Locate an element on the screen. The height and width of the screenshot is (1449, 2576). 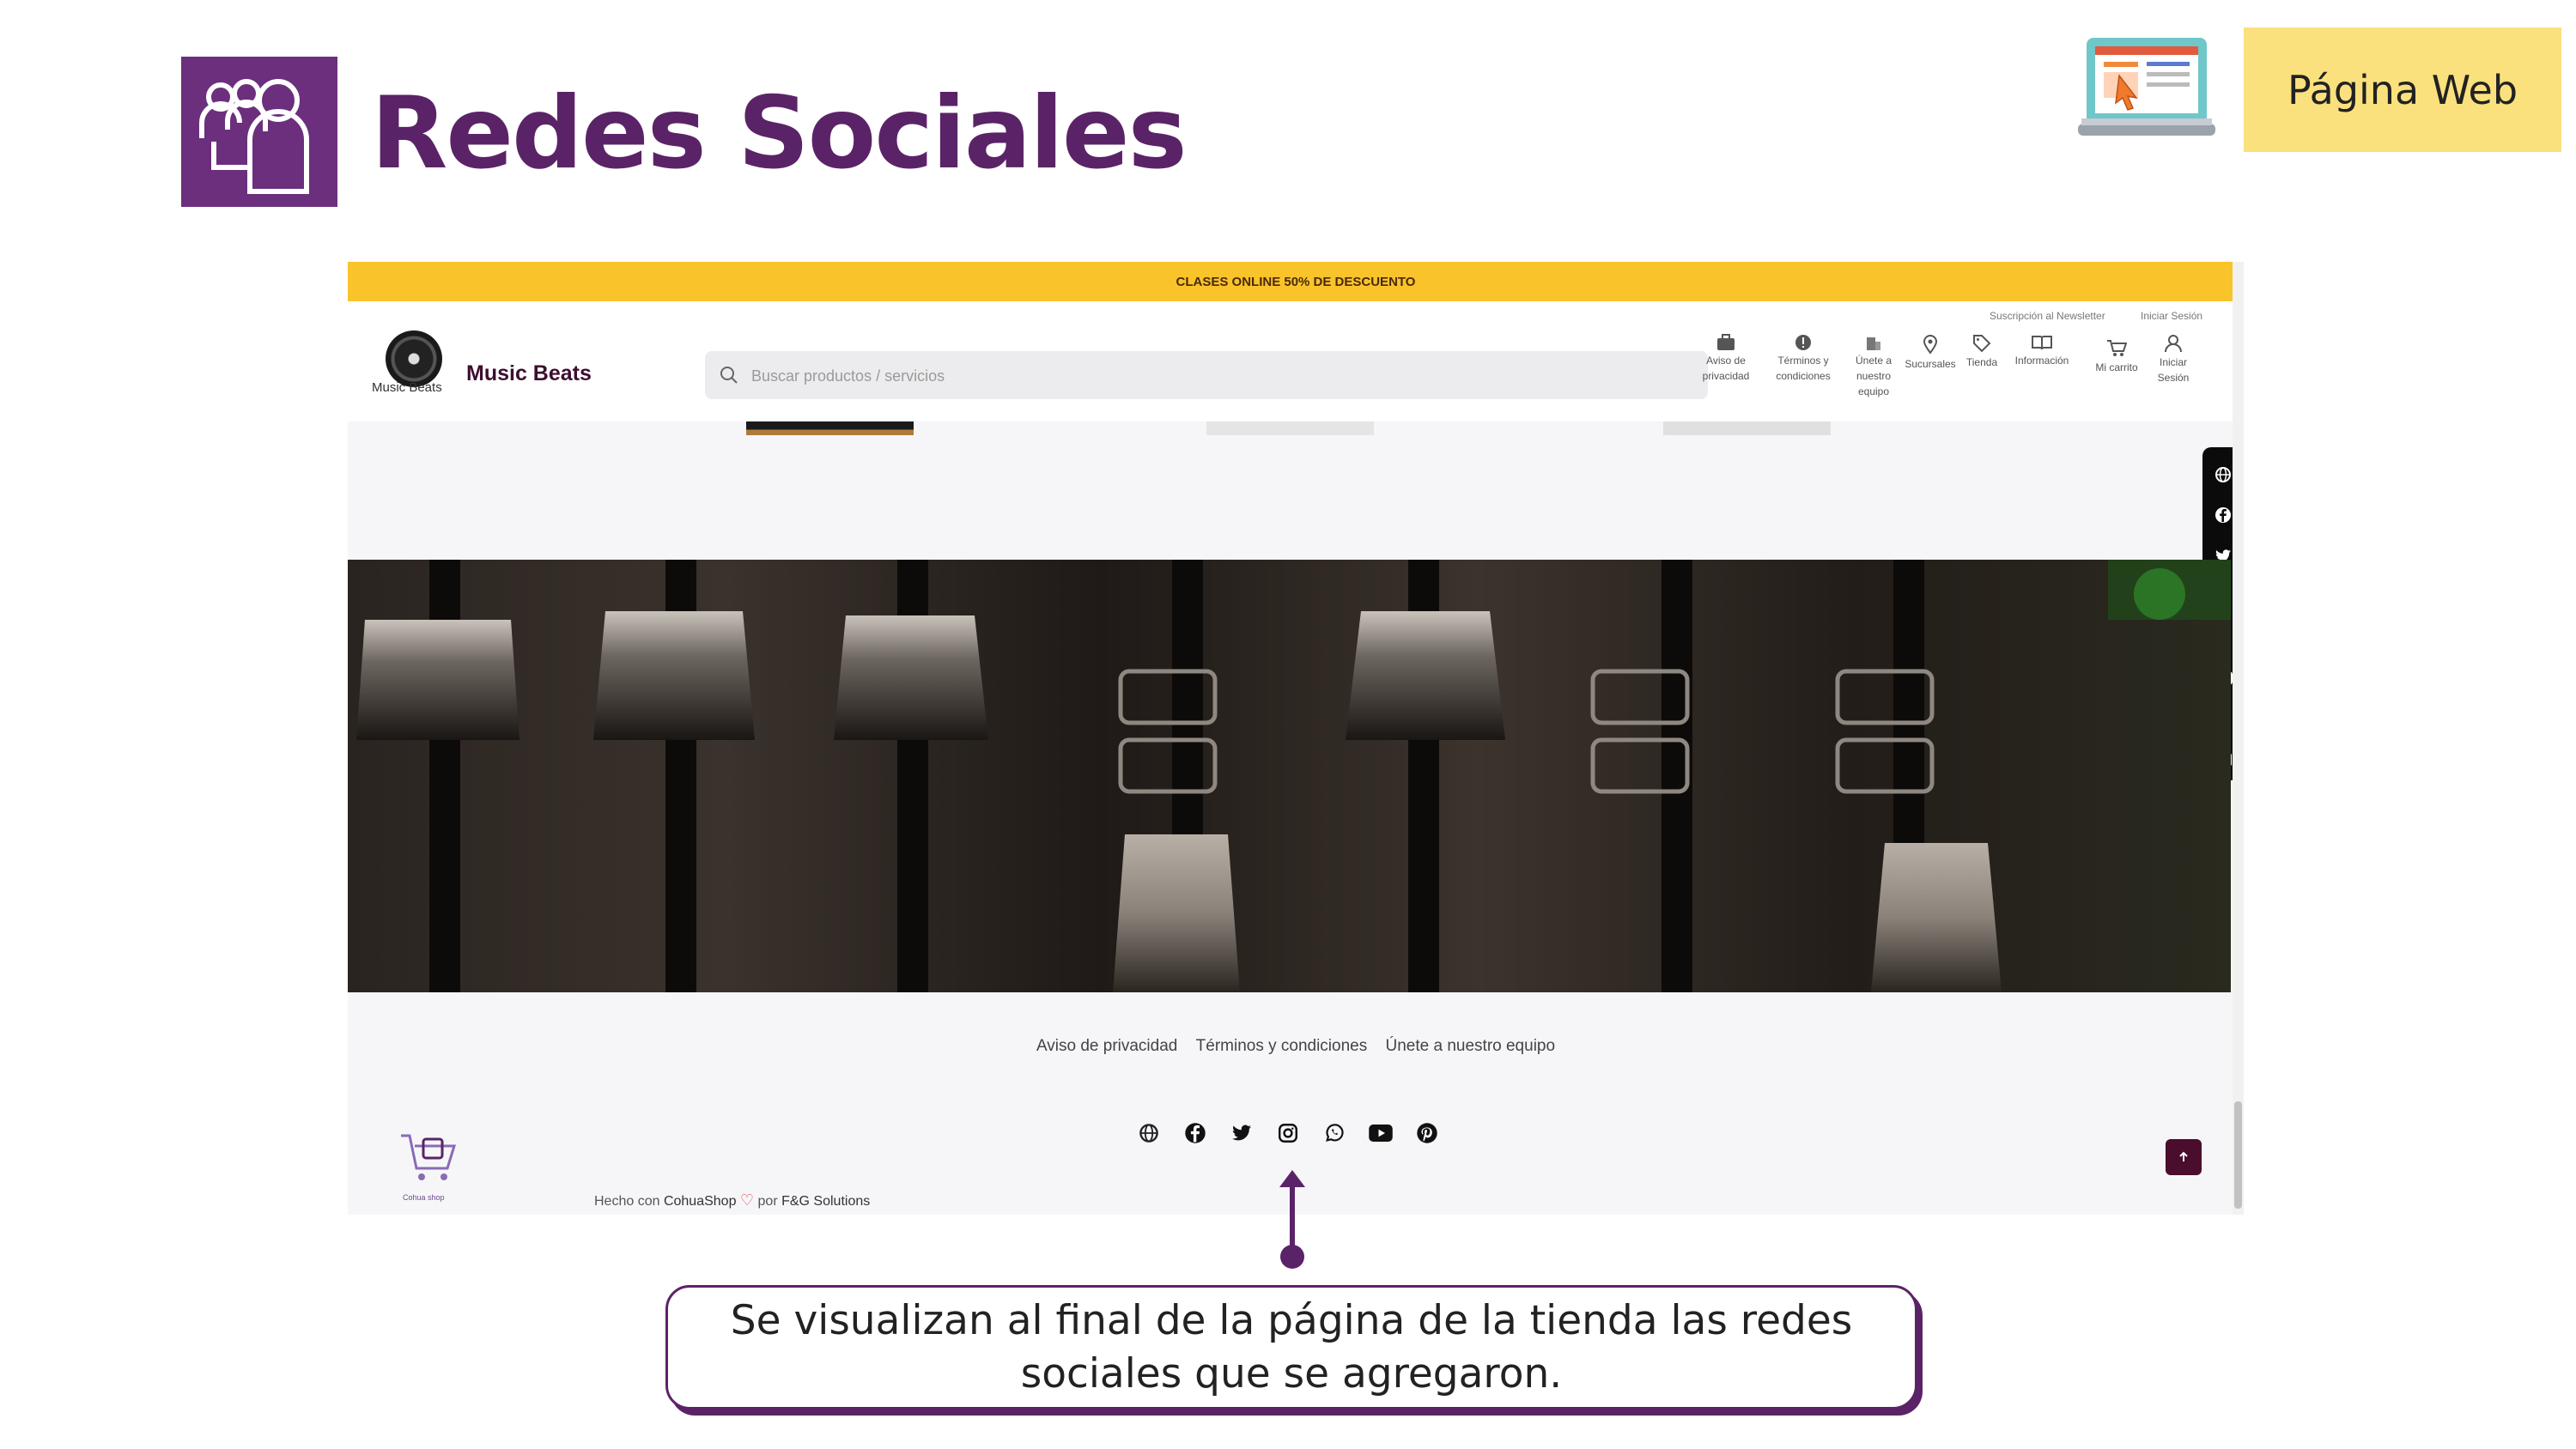
nav-cart: Mi carrito is located at coordinates (2116, 357).